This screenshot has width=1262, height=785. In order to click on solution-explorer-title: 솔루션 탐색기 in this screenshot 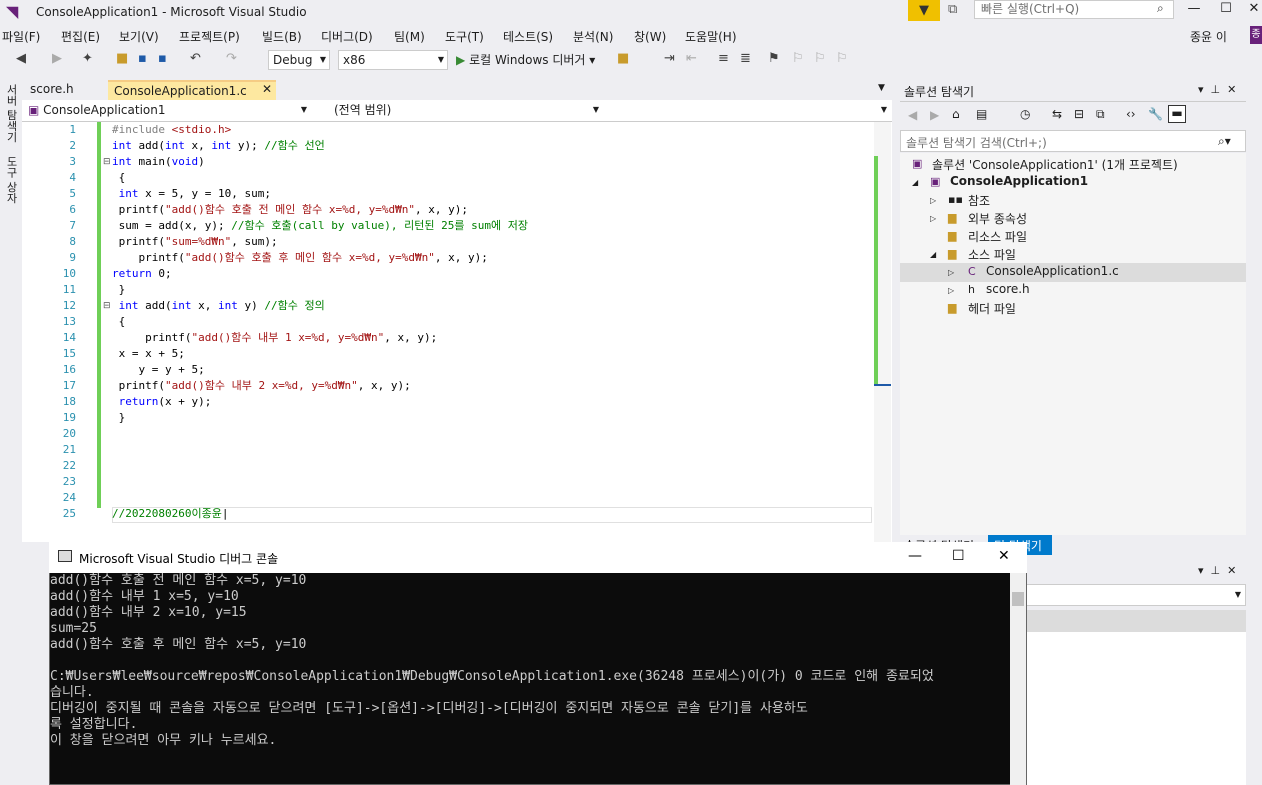, I will do `click(939, 92)`.